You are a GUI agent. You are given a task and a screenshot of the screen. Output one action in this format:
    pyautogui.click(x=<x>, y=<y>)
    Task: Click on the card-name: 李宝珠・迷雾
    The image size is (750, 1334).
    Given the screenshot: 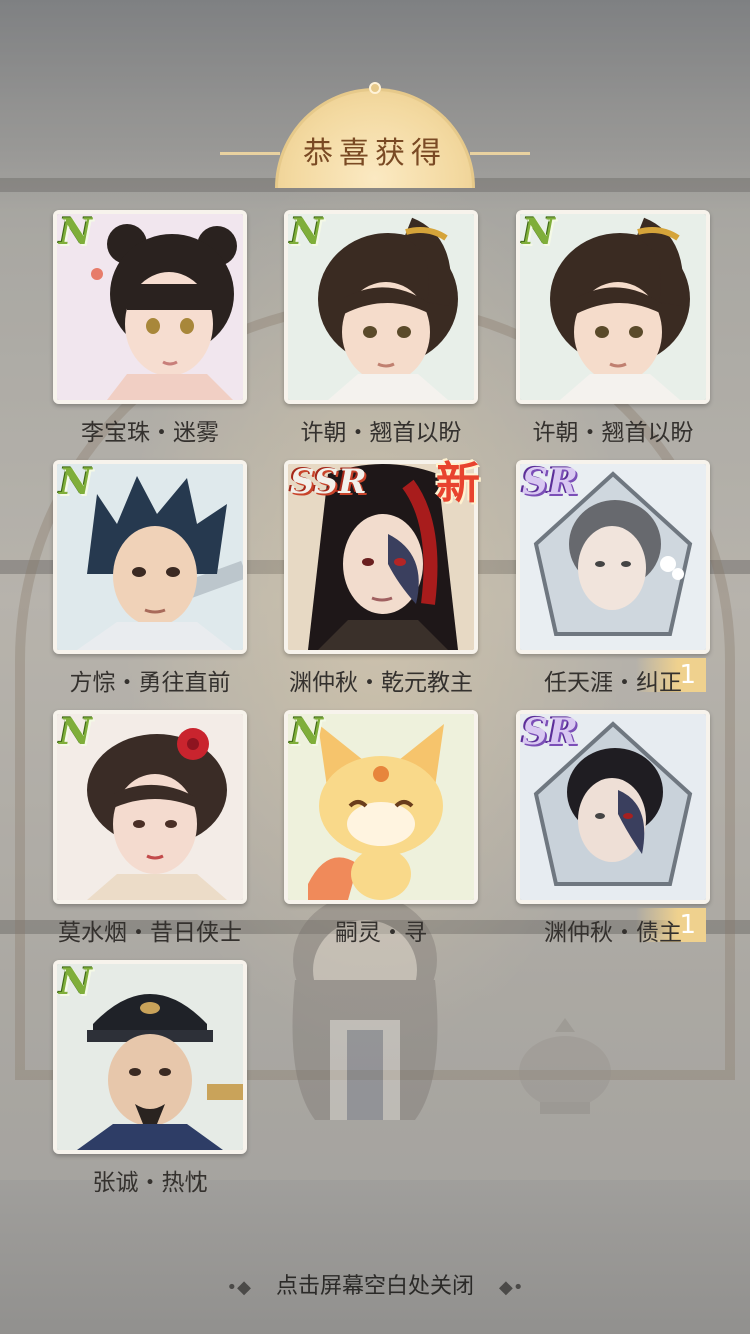 What is the action you would take?
    pyautogui.click(x=150, y=433)
    